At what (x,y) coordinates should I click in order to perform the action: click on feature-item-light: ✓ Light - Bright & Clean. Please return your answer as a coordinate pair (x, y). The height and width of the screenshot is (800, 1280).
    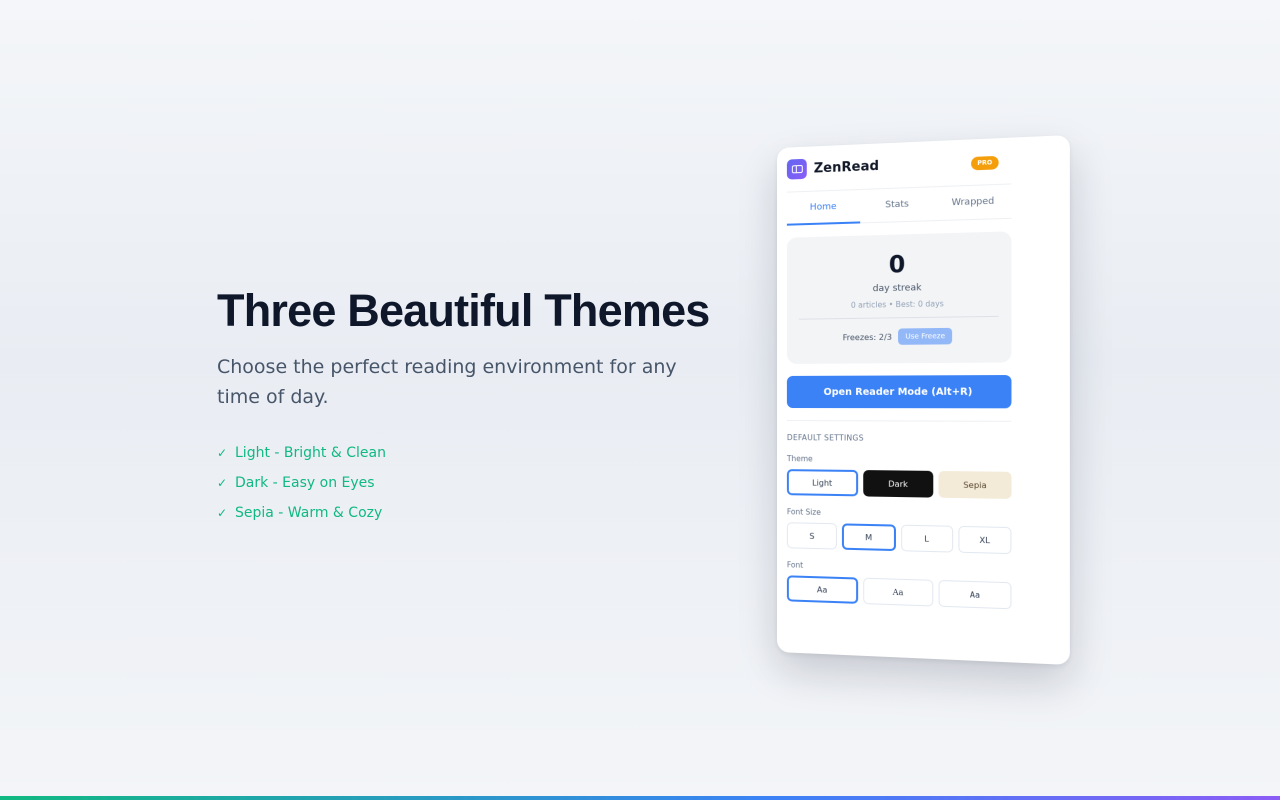
    Looking at the image, I should click on (467, 453).